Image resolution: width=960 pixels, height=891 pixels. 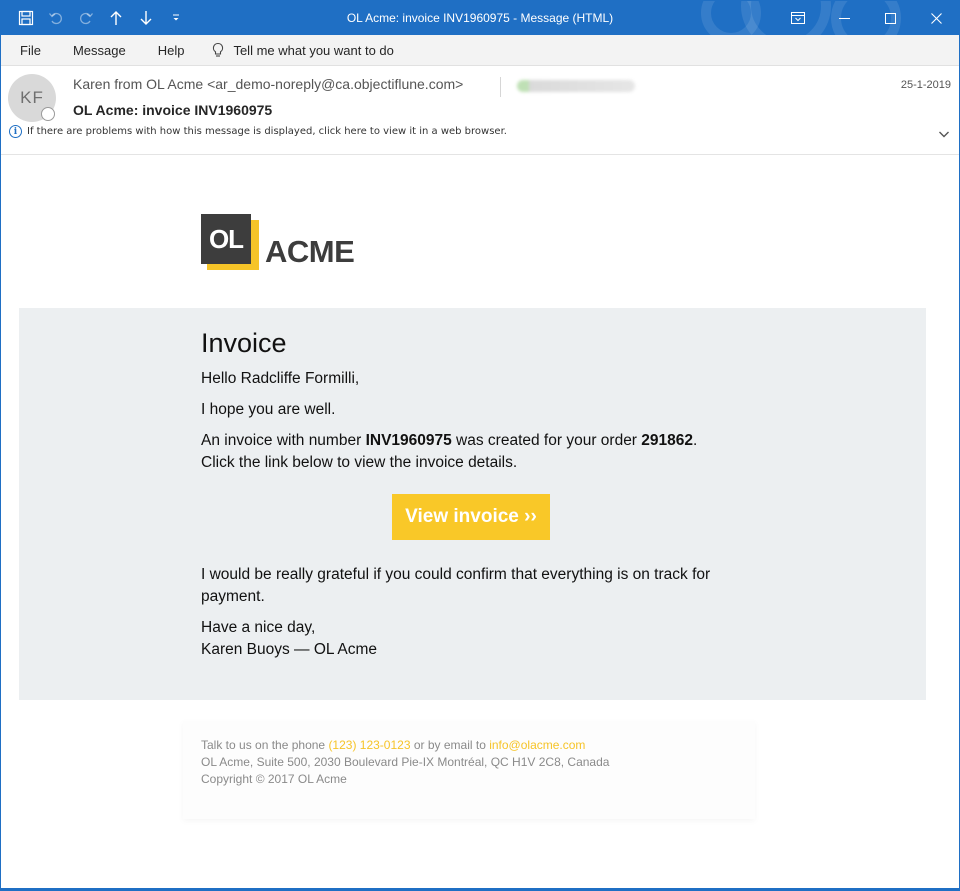 I want to click on window-bottom-border, so click(x=480, y=889).